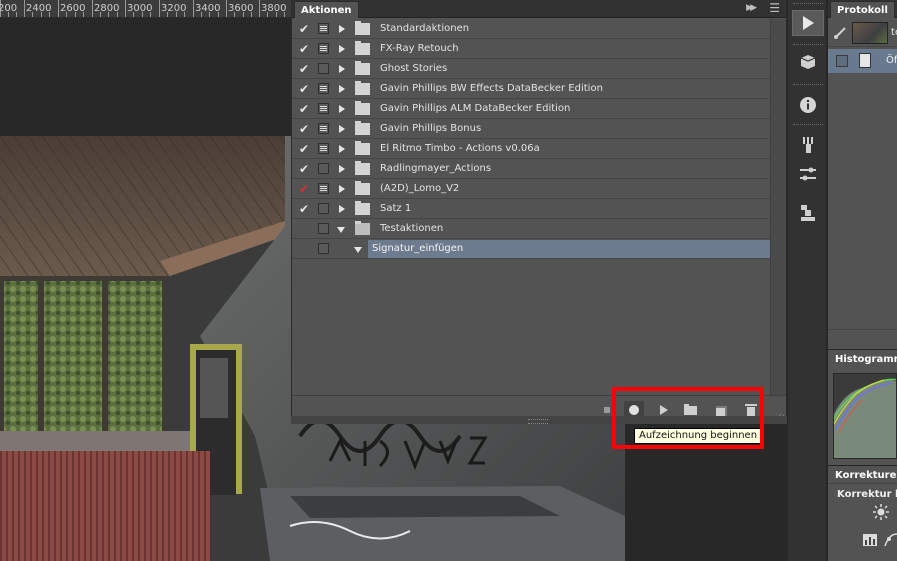  I want to click on action-name: El Ritmo Timbo - Actions v0.06a, so click(460, 148).